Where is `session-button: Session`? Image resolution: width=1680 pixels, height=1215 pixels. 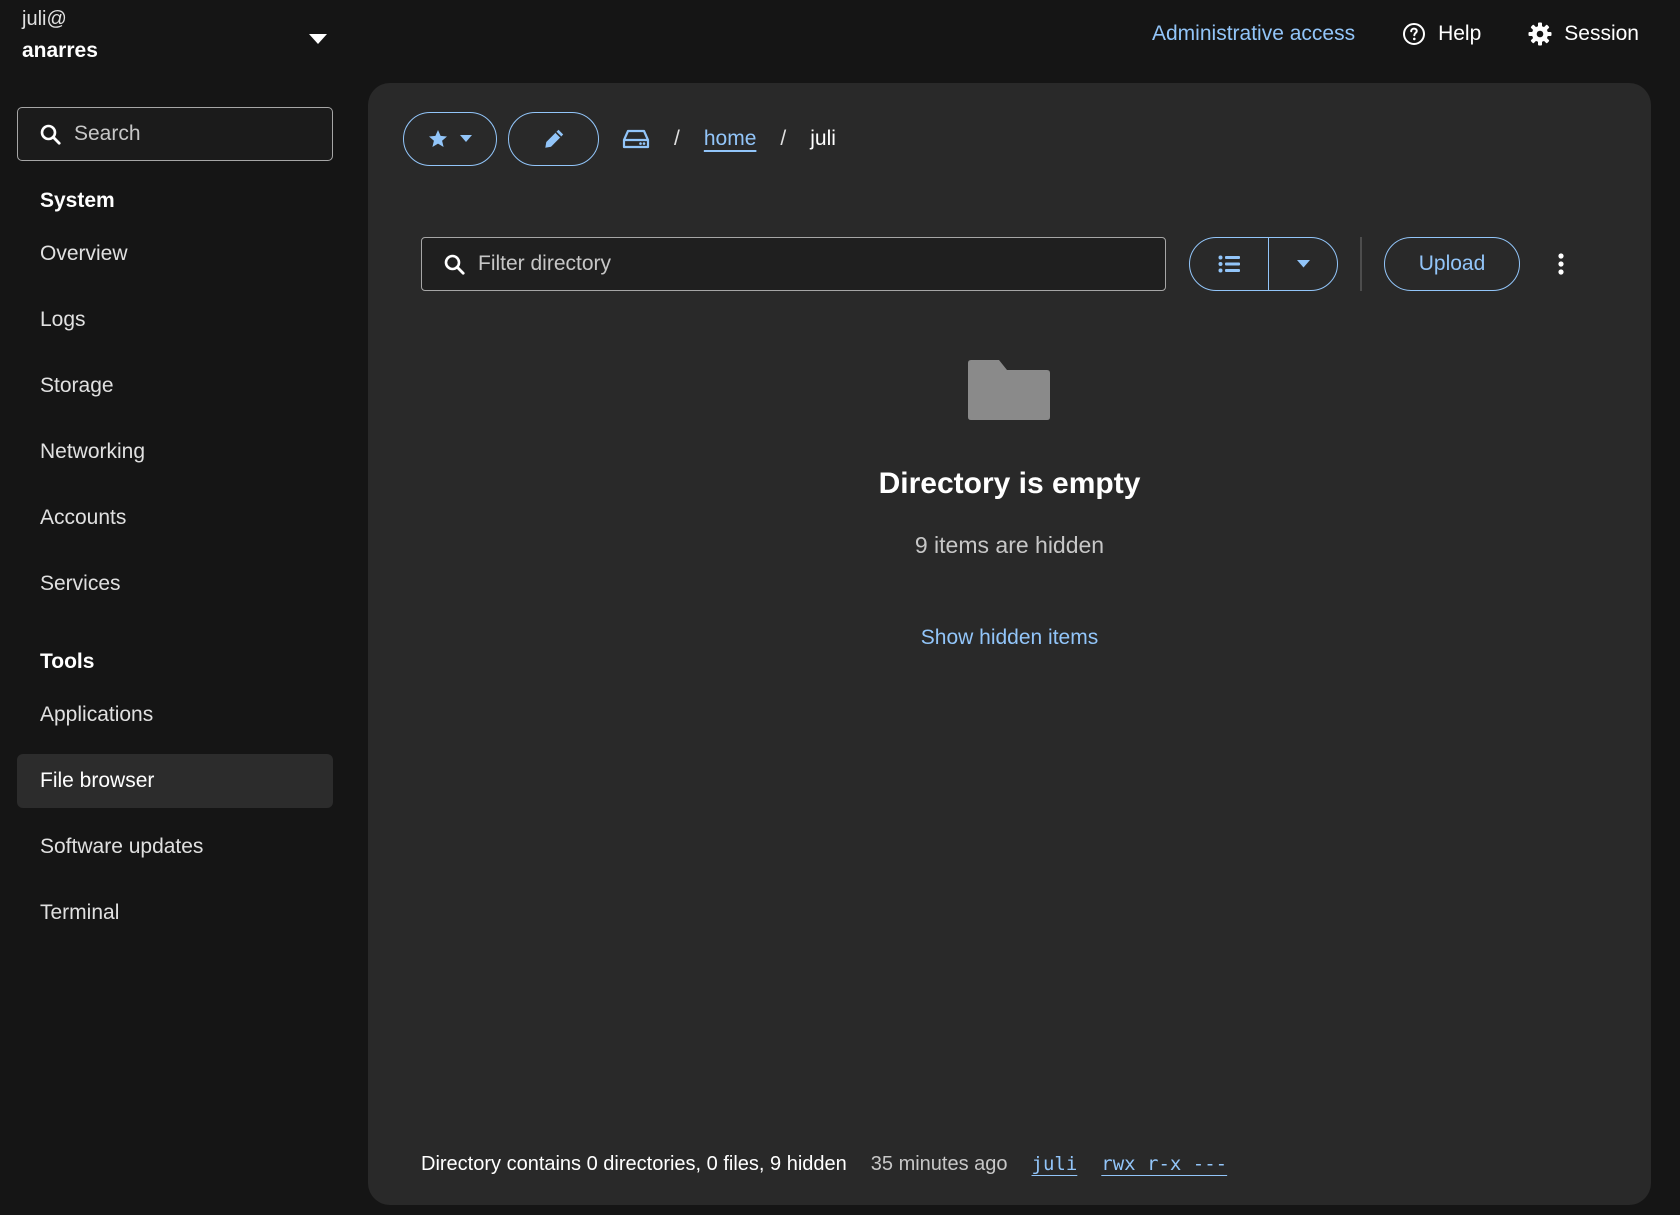 session-button: Session is located at coordinates (1583, 34).